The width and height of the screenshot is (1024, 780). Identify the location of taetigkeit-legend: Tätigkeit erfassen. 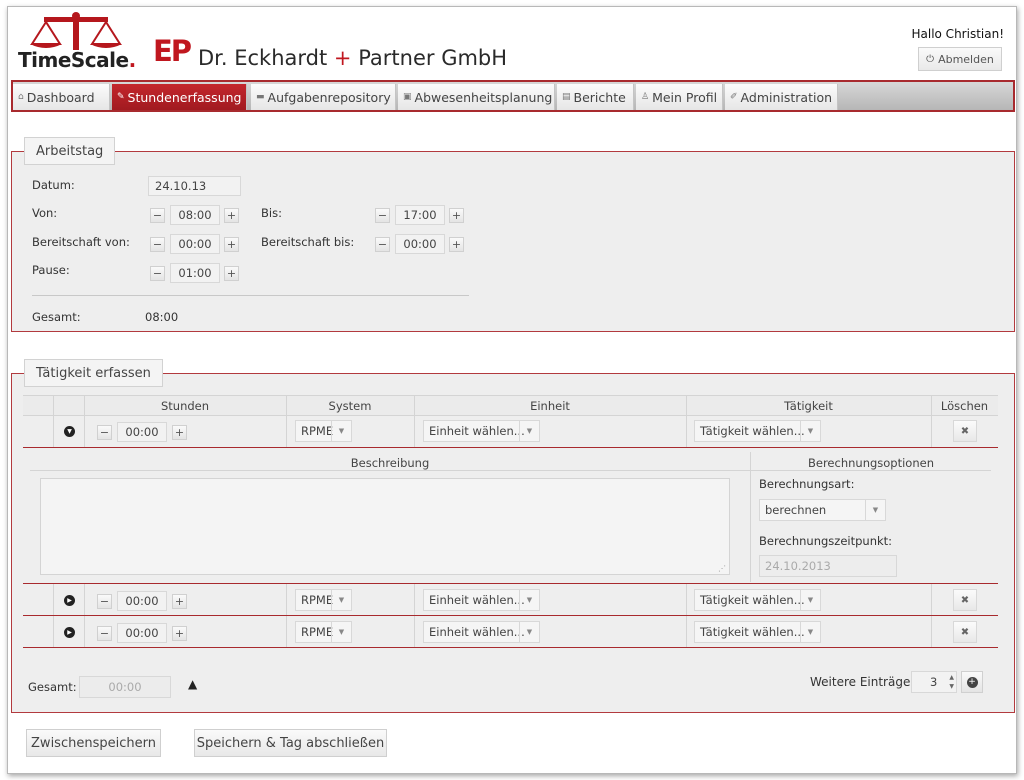
(93, 373).